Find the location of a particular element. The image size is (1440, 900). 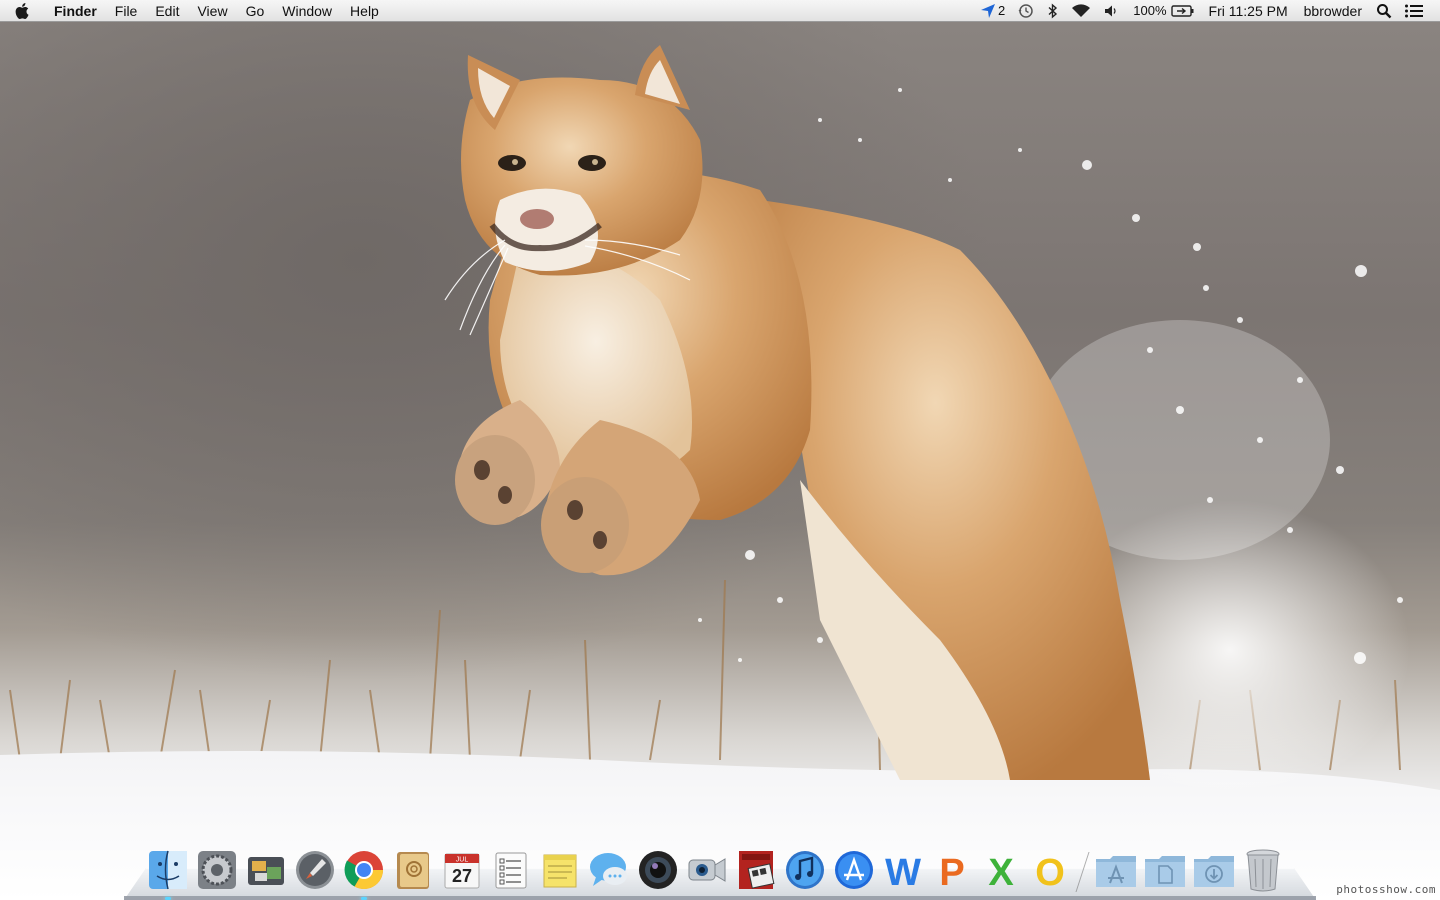

notification-center-status is located at coordinates (1414, 11).